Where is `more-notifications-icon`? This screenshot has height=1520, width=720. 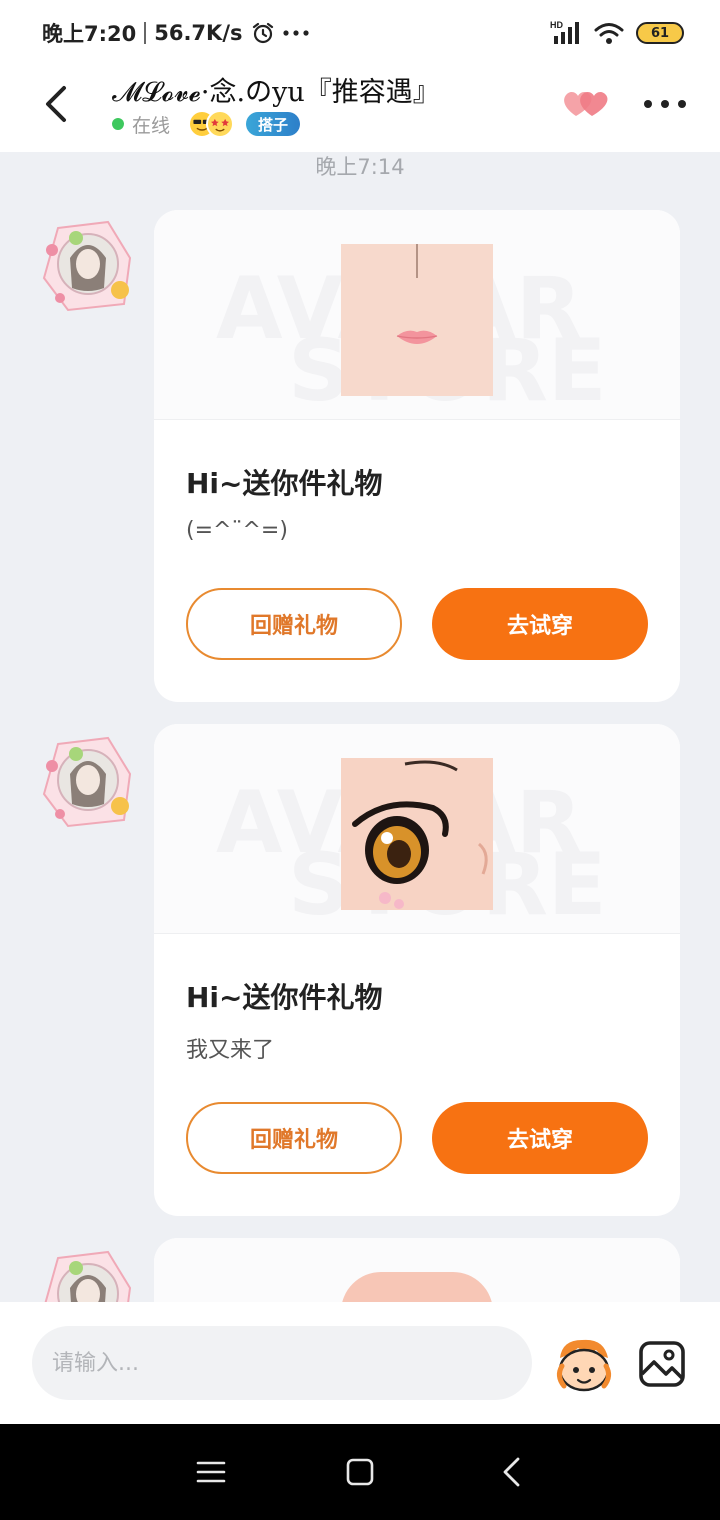
more-notifications-icon is located at coordinates (295, 33).